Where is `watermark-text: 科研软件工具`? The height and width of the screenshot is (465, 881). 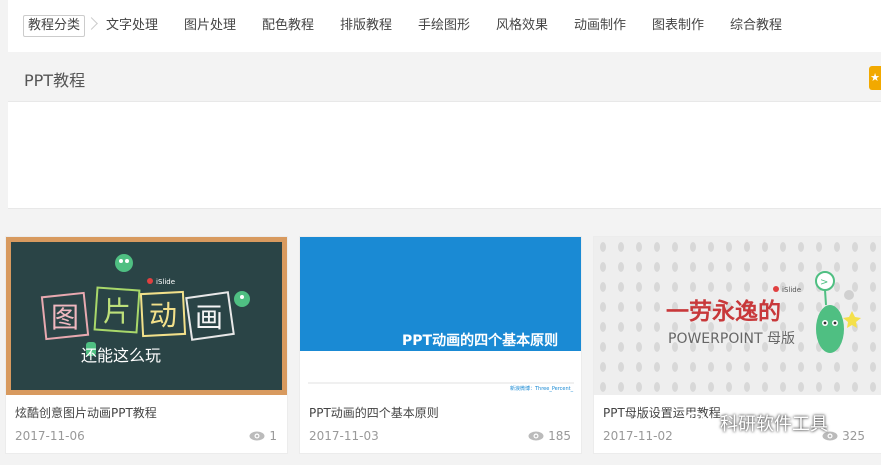 watermark-text: 科研软件工具 is located at coordinates (774, 424).